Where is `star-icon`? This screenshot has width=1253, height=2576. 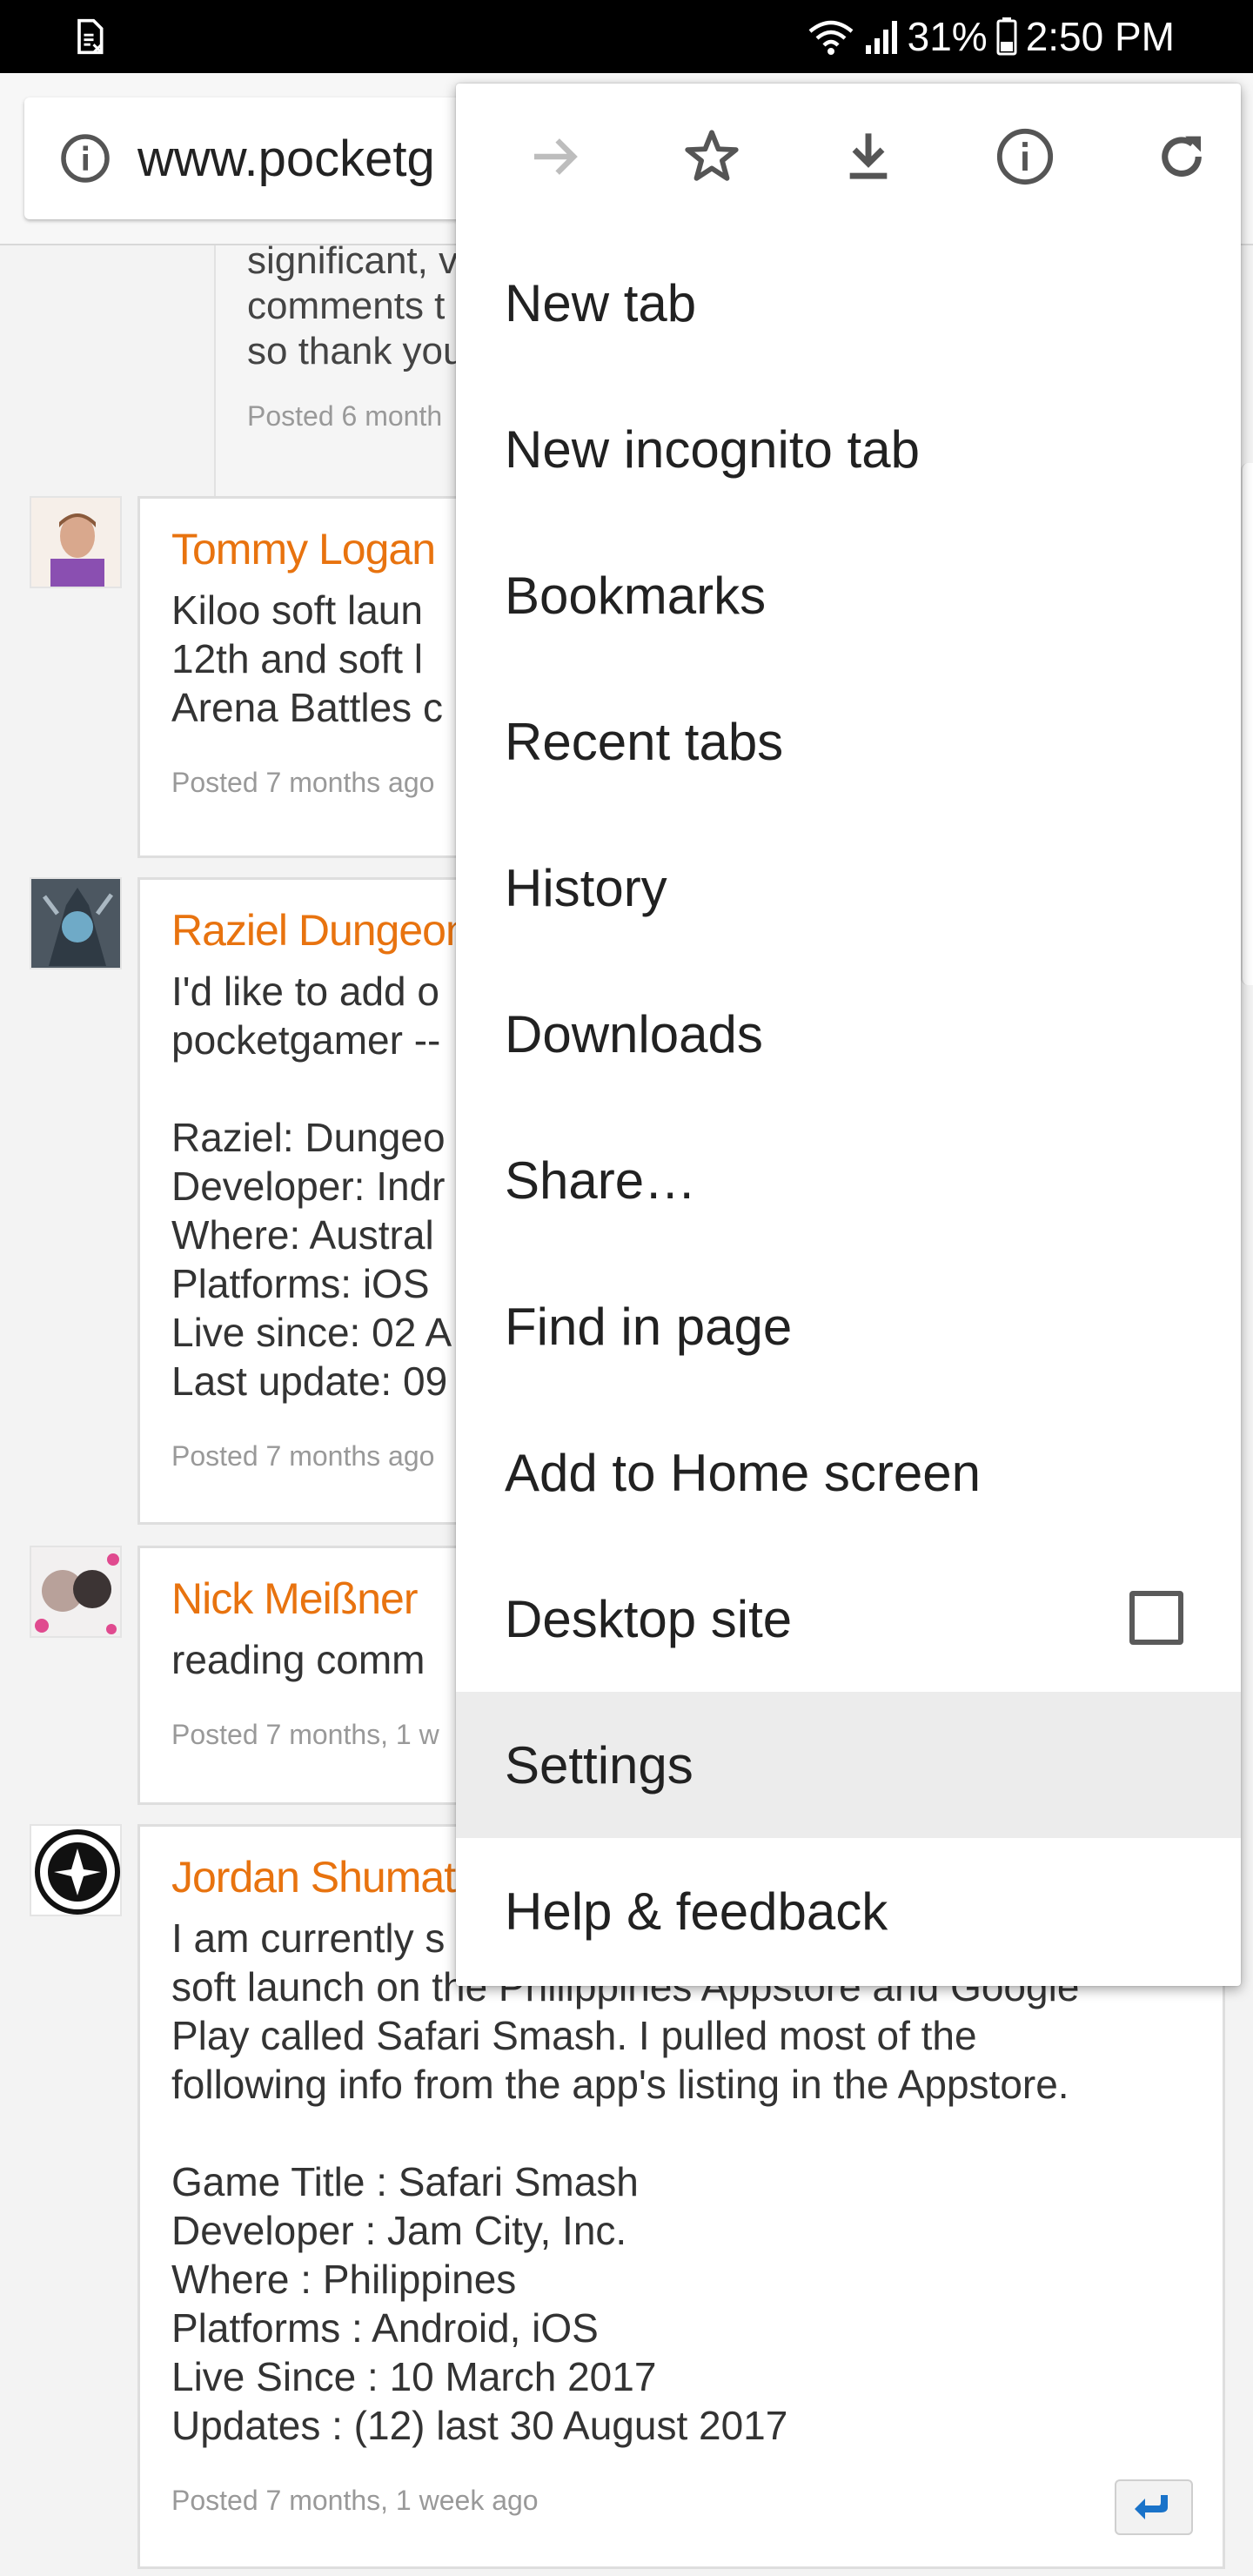
star-icon is located at coordinates (712, 155).